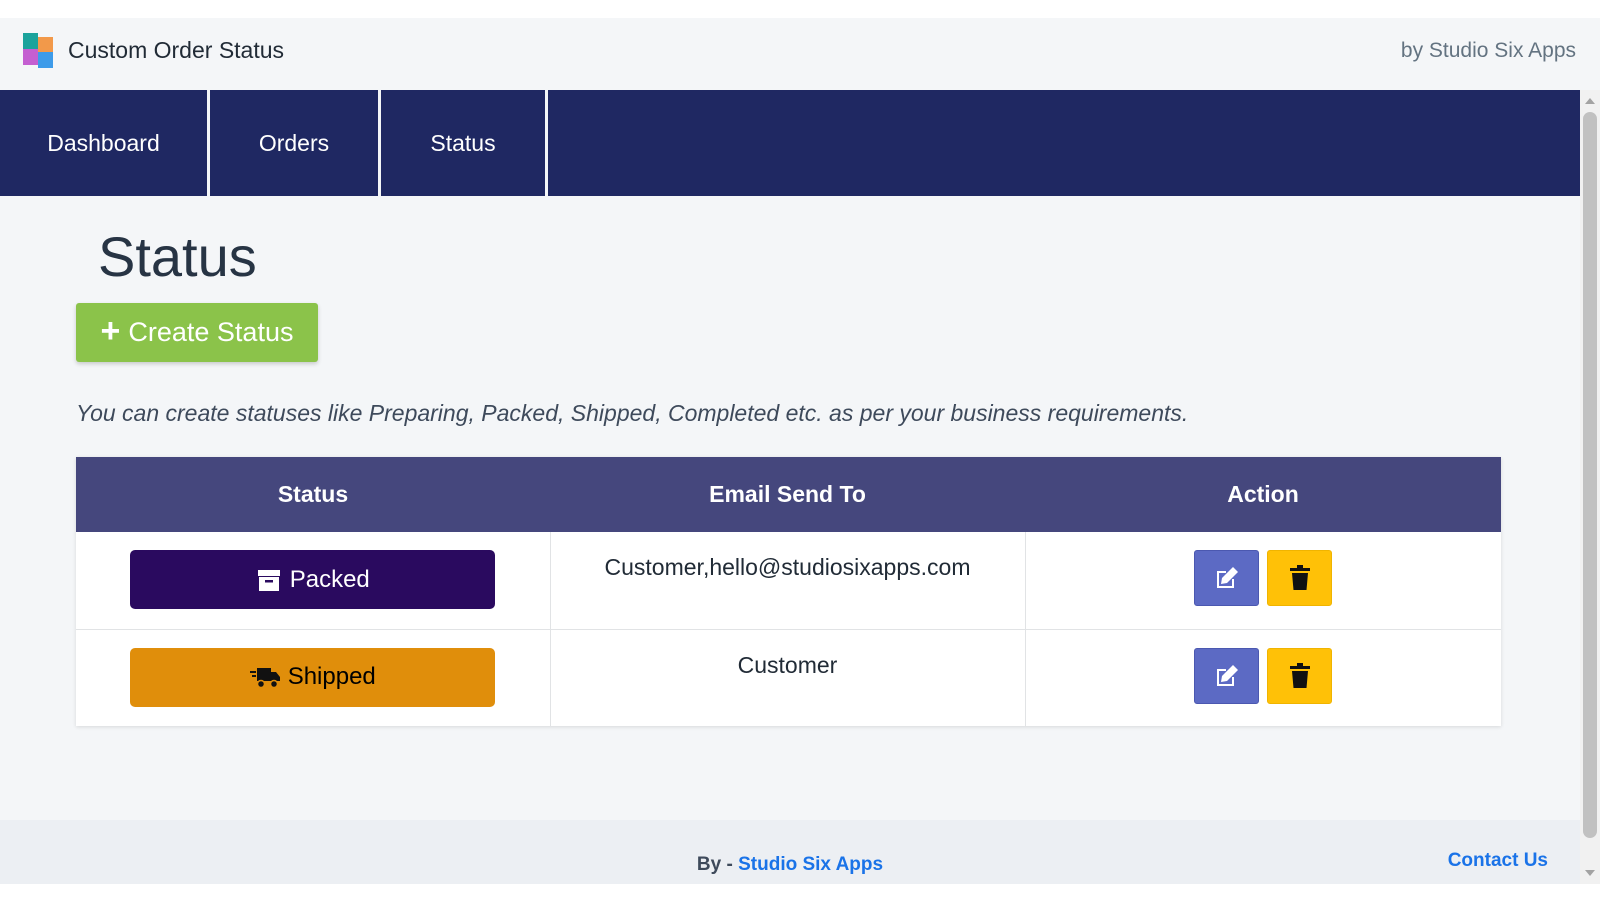 The height and width of the screenshot is (900, 1600). I want to click on email-cell: Customer, so click(788, 677).